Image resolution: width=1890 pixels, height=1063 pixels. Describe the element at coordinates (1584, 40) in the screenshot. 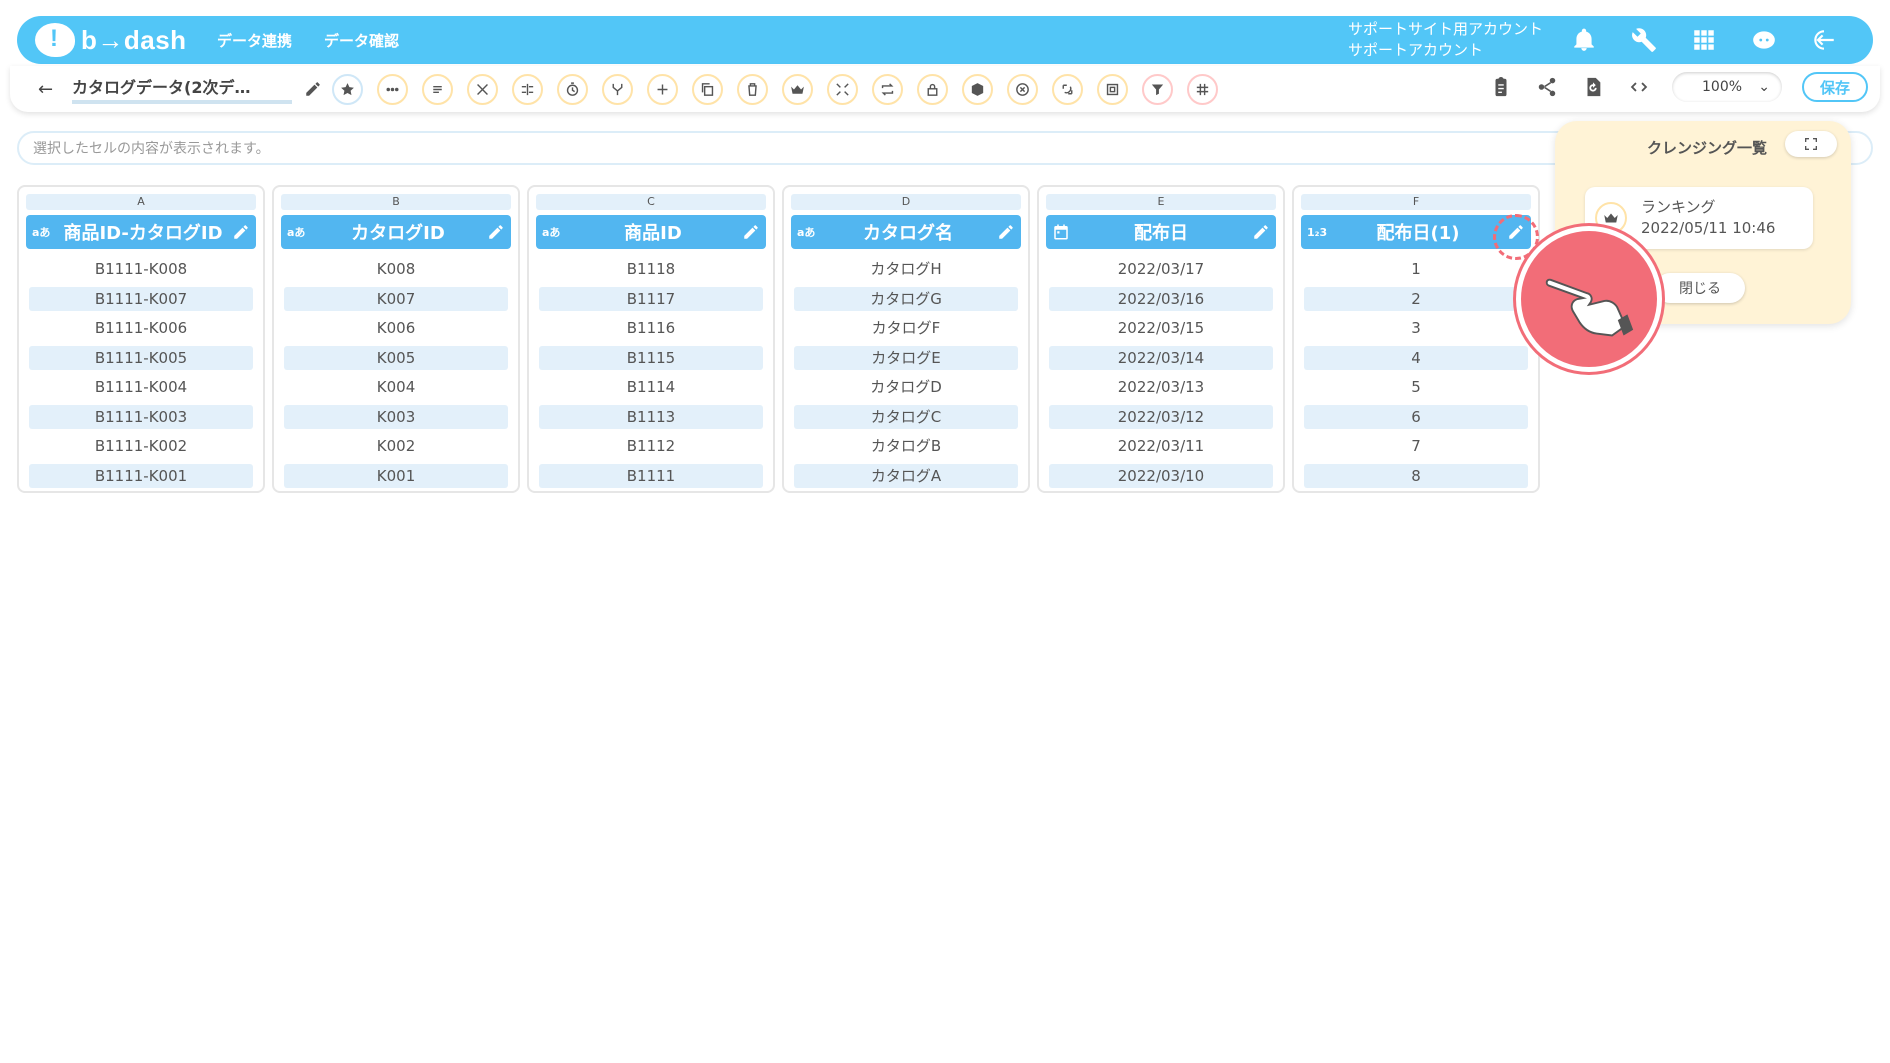

I see `bell-icon` at that location.